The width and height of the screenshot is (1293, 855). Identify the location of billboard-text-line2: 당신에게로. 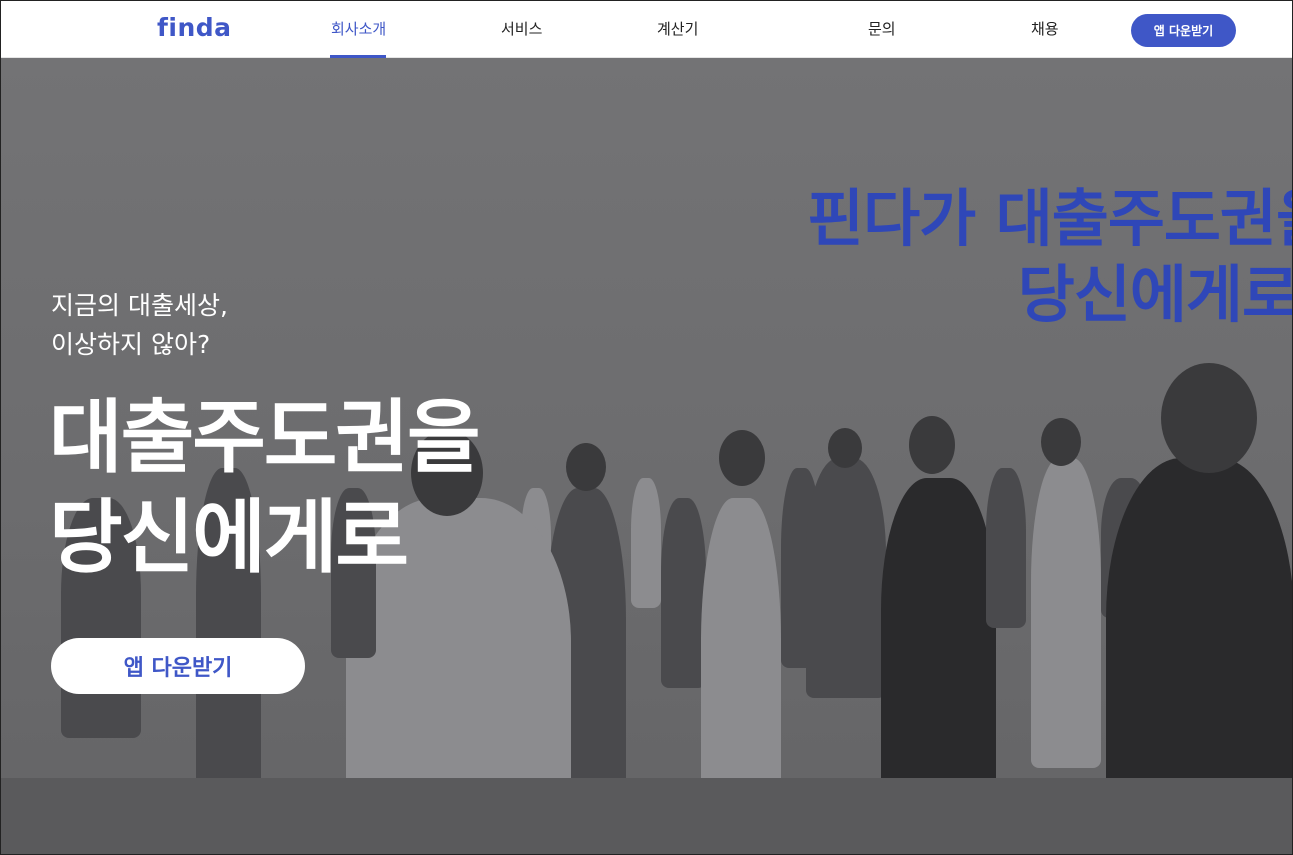
(1154, 294).